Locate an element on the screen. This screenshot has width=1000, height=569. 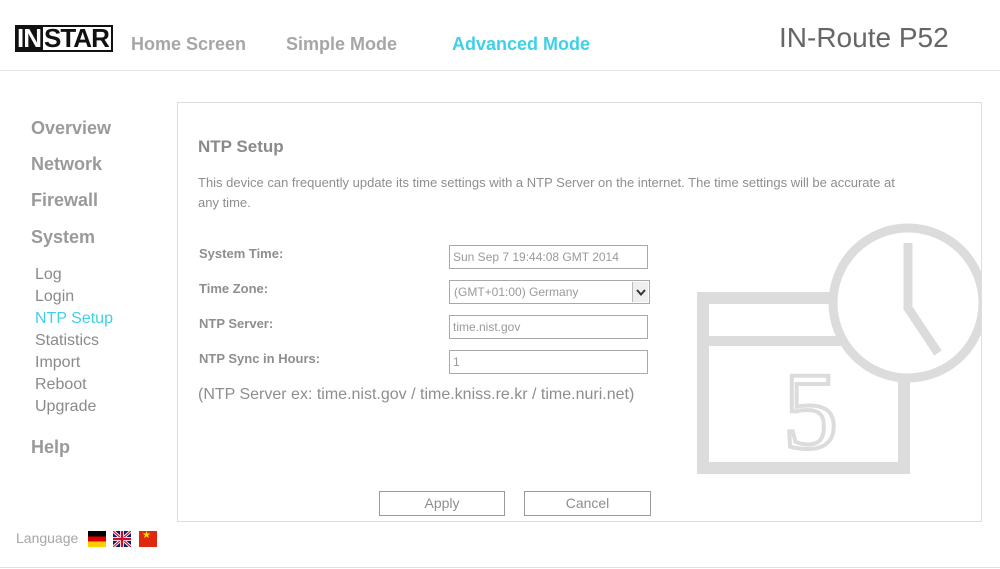
sidebar-subitem-log: Log is located at coordinates (48, 275).